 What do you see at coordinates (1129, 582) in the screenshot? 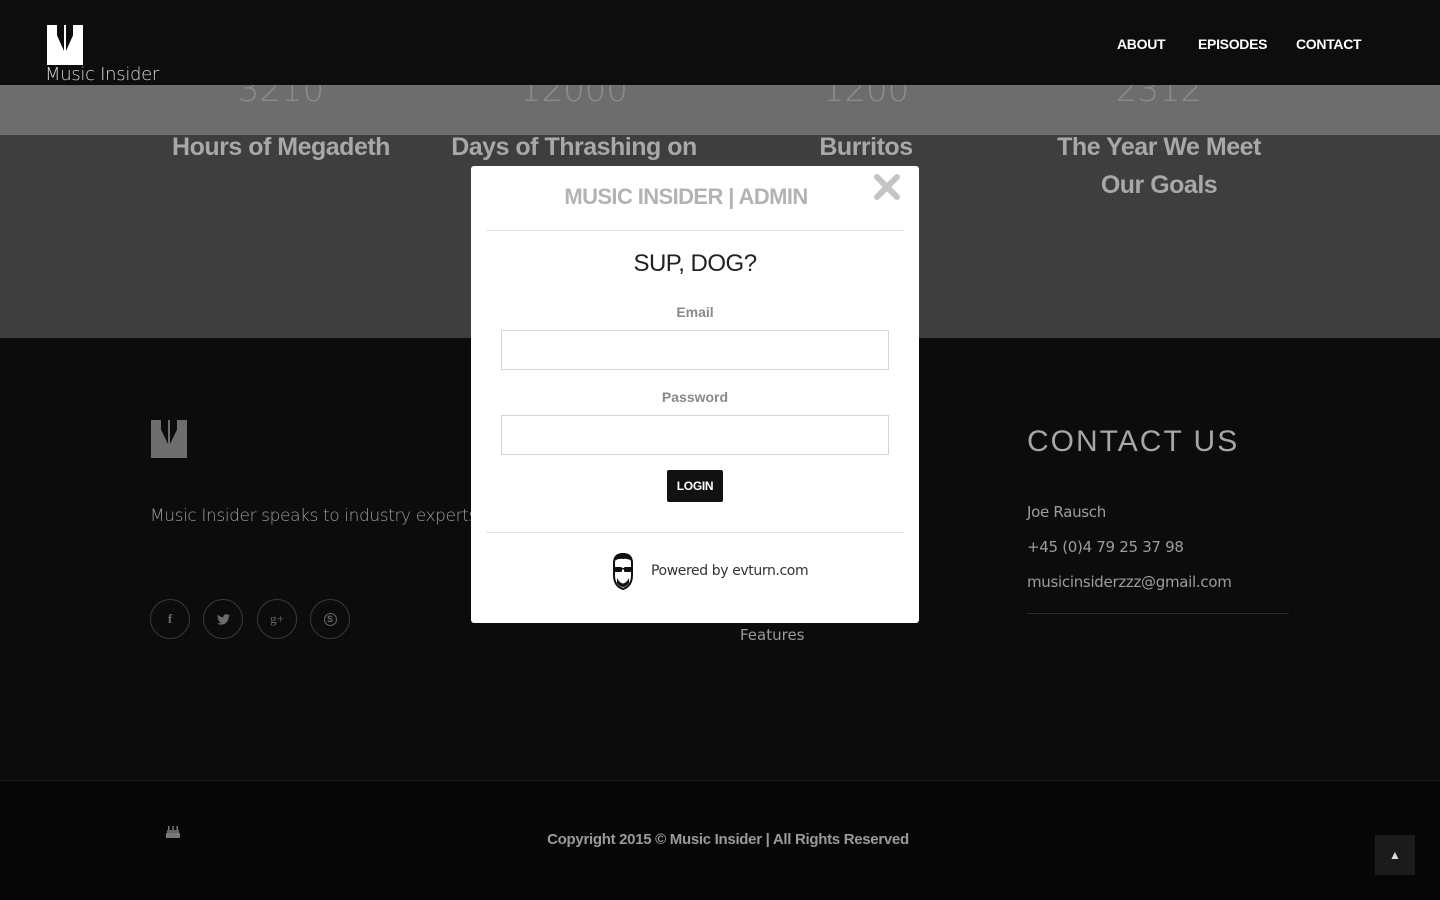
I see `contact-email: musicinsiderzzz@gmail.com` at bounding box center [1129, 582].